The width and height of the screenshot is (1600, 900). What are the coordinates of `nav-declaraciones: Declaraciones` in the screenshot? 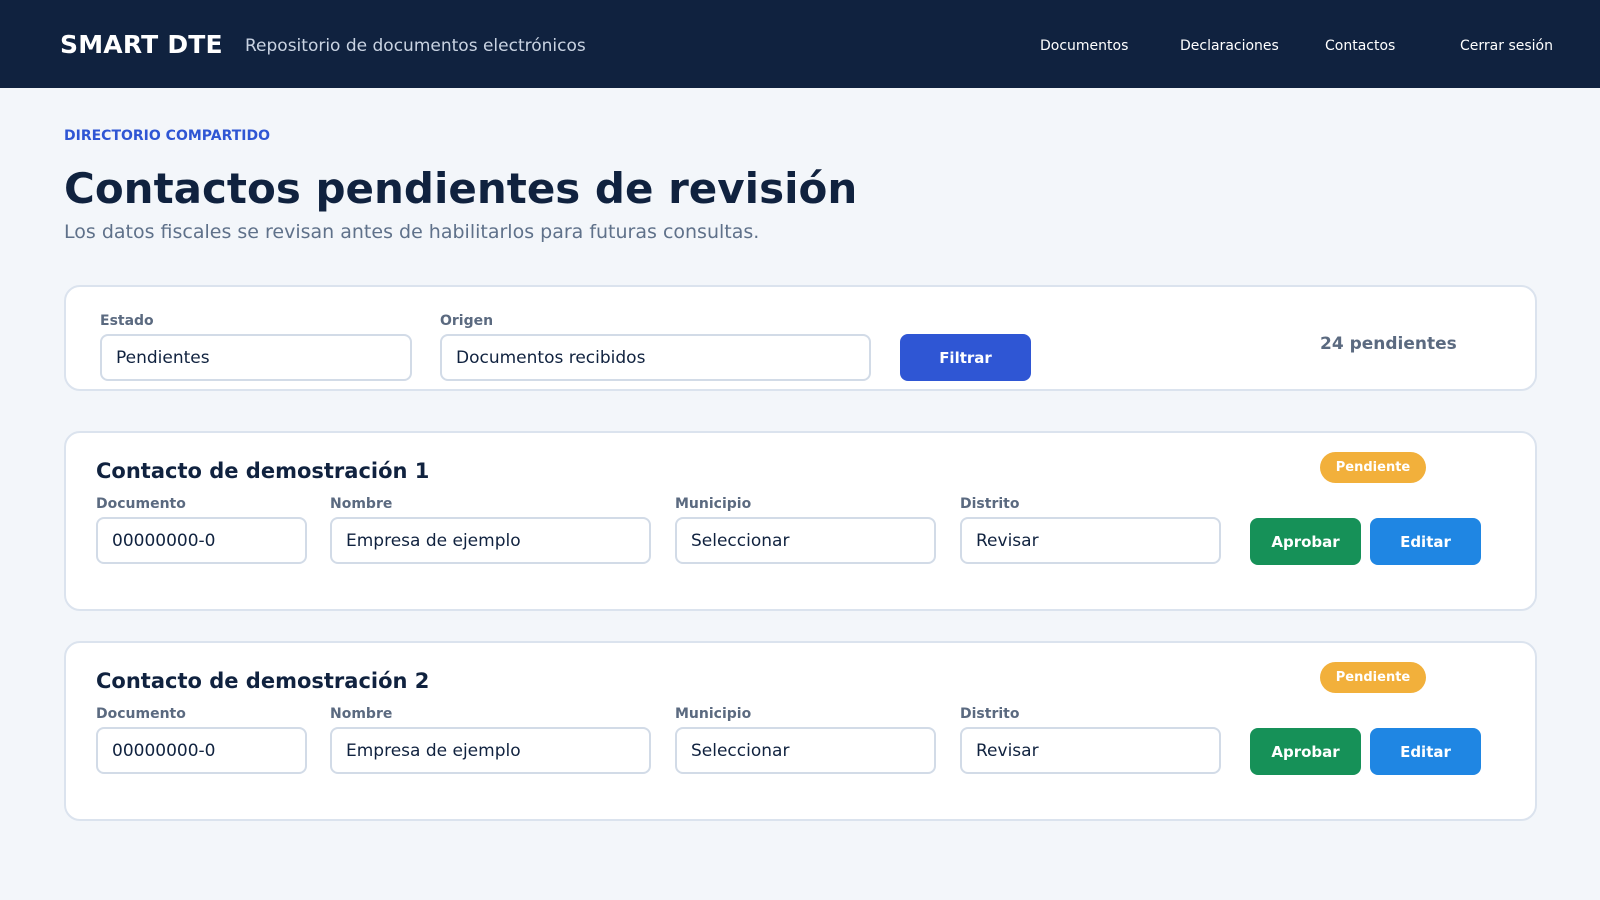 It's located at (1229, 46).